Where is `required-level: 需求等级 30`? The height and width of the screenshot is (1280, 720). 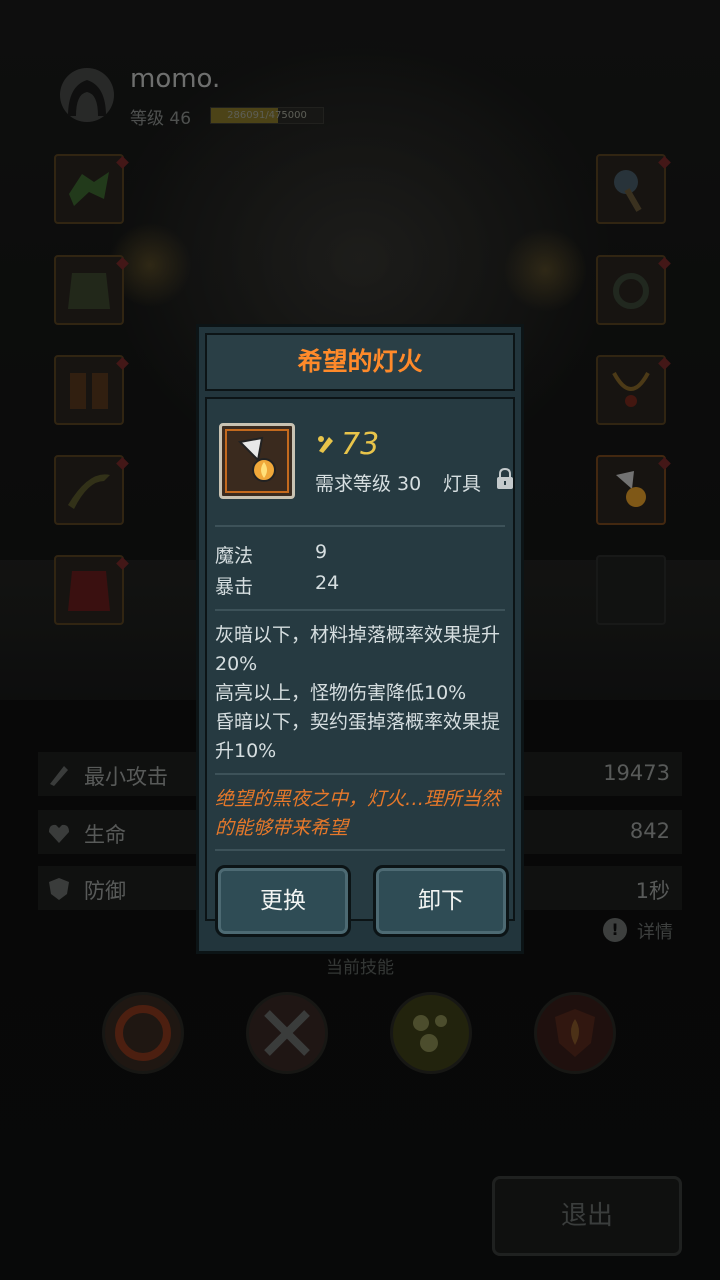
required-level: 需求等级 30 is located at coordinates (368, 484).